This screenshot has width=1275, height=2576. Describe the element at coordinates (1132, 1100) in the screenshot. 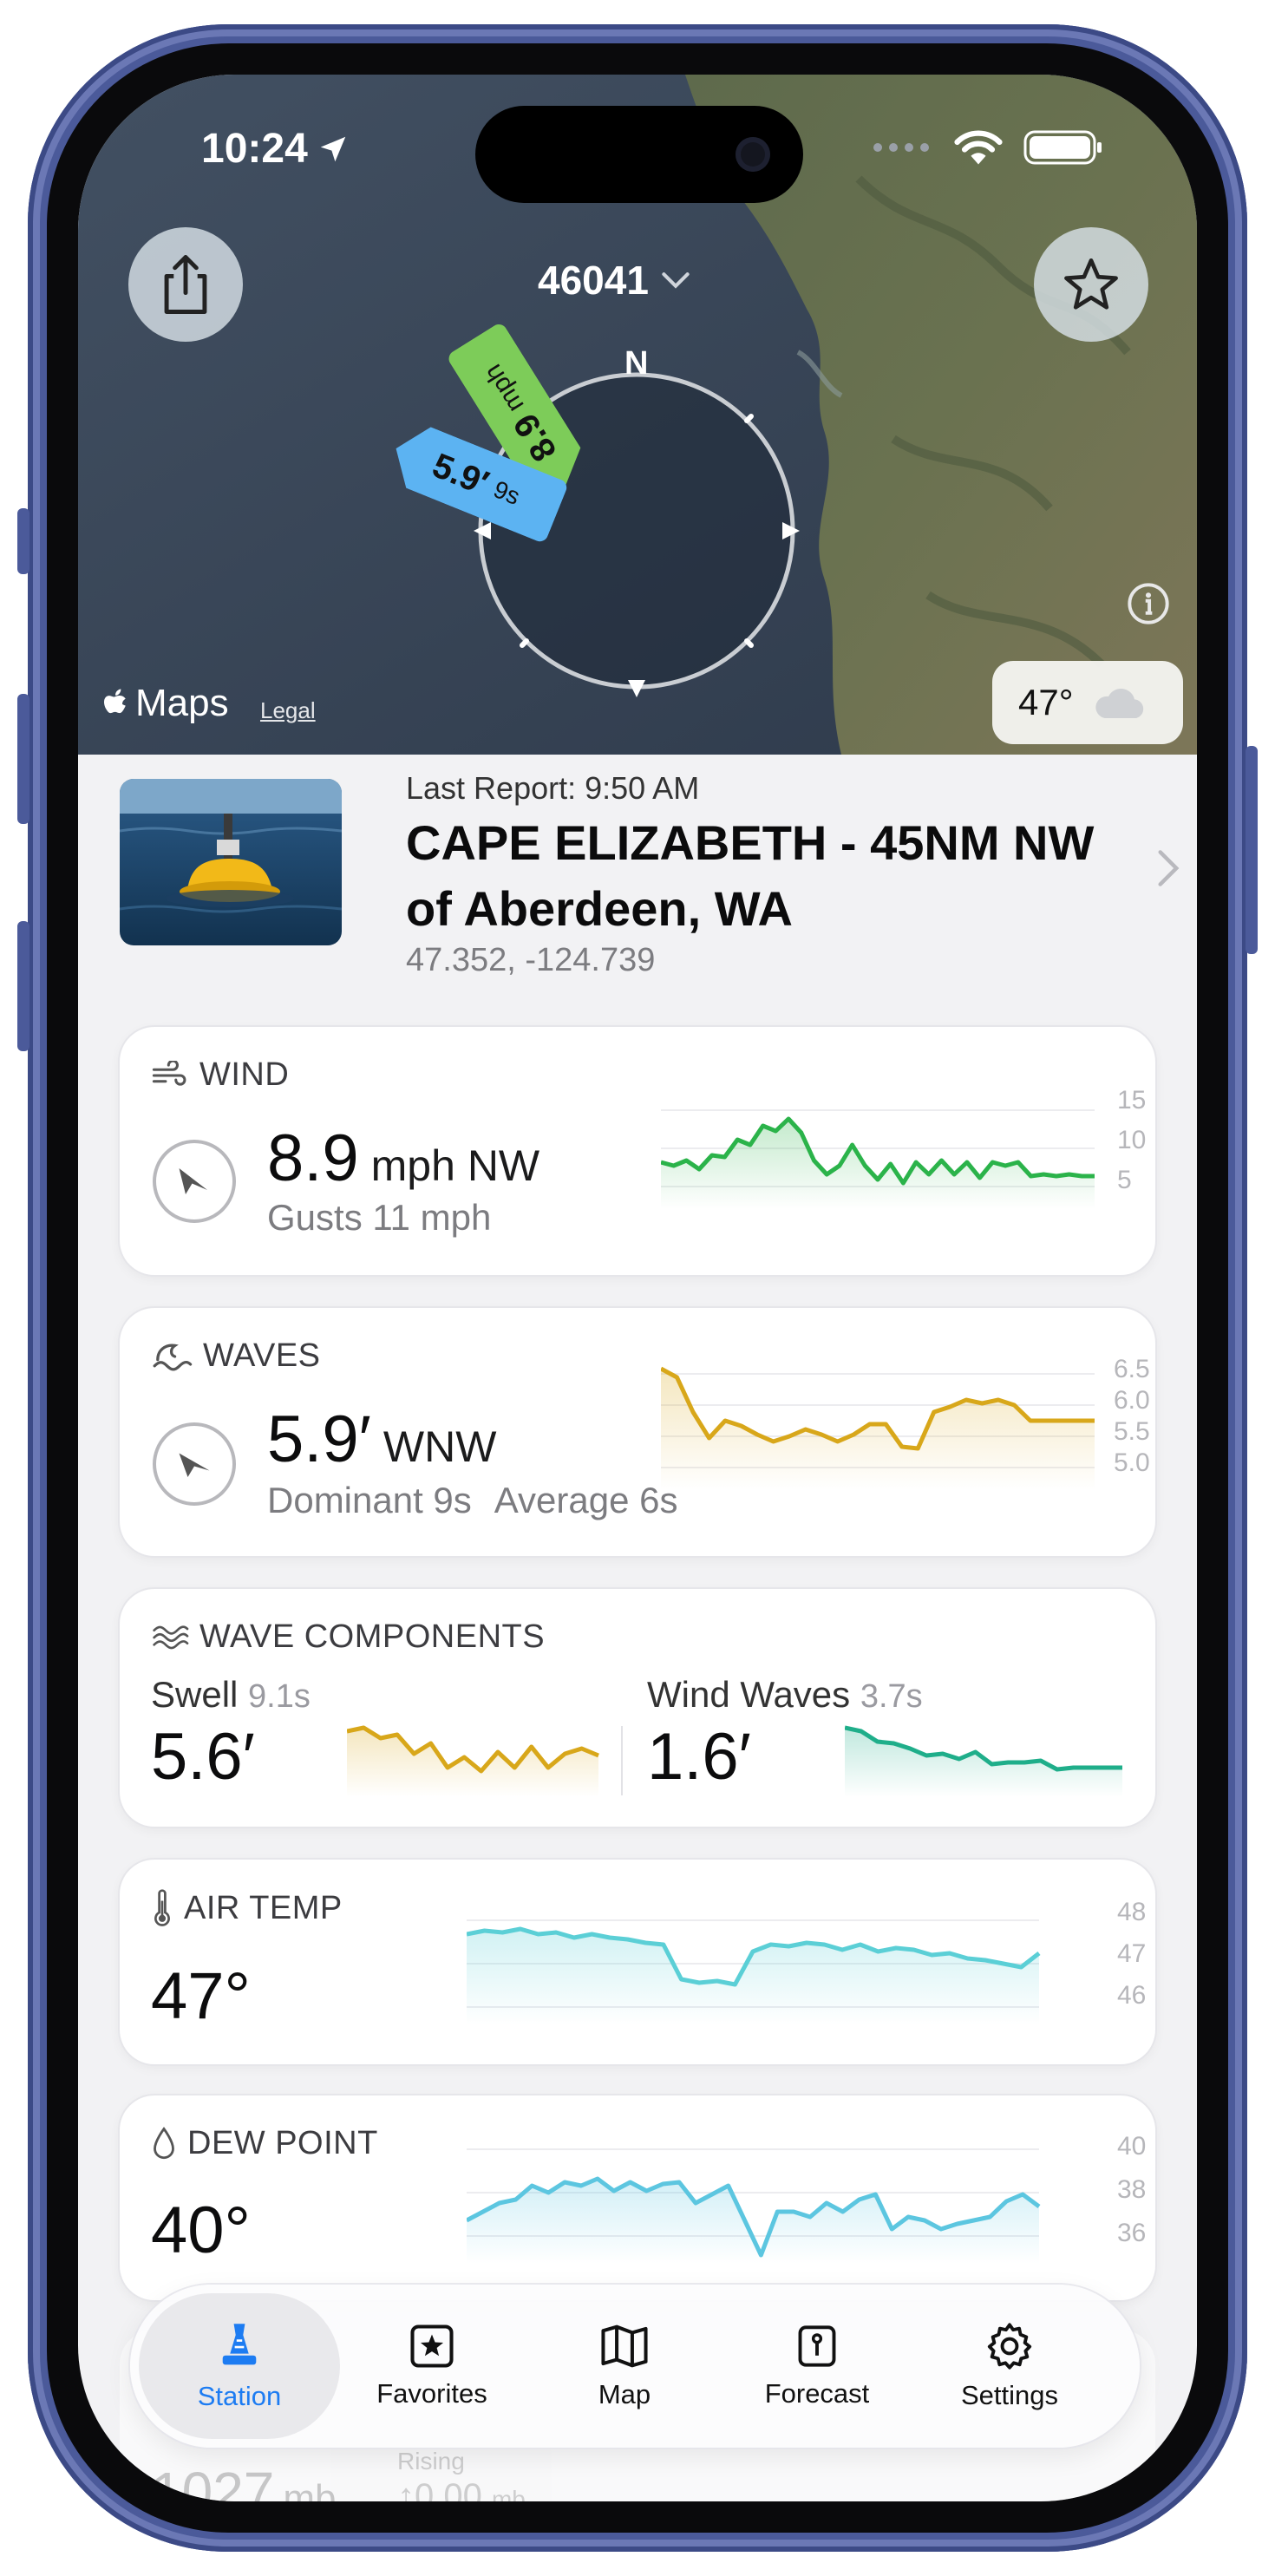

I see `wind-axis-15: 15` at that location.